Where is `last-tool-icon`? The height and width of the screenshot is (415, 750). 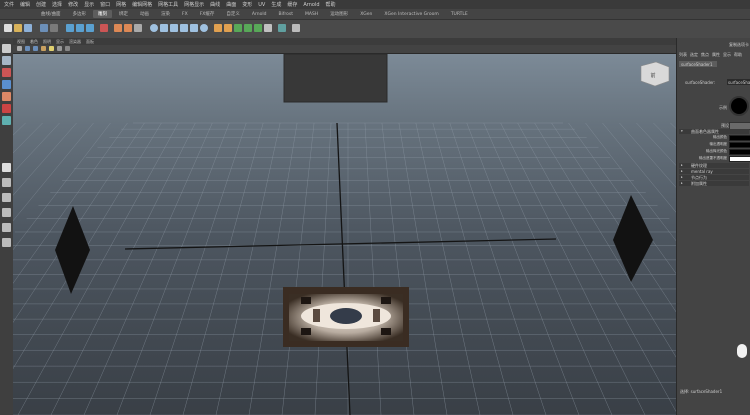 last-tool-icon is located at coordinates (6, 120).